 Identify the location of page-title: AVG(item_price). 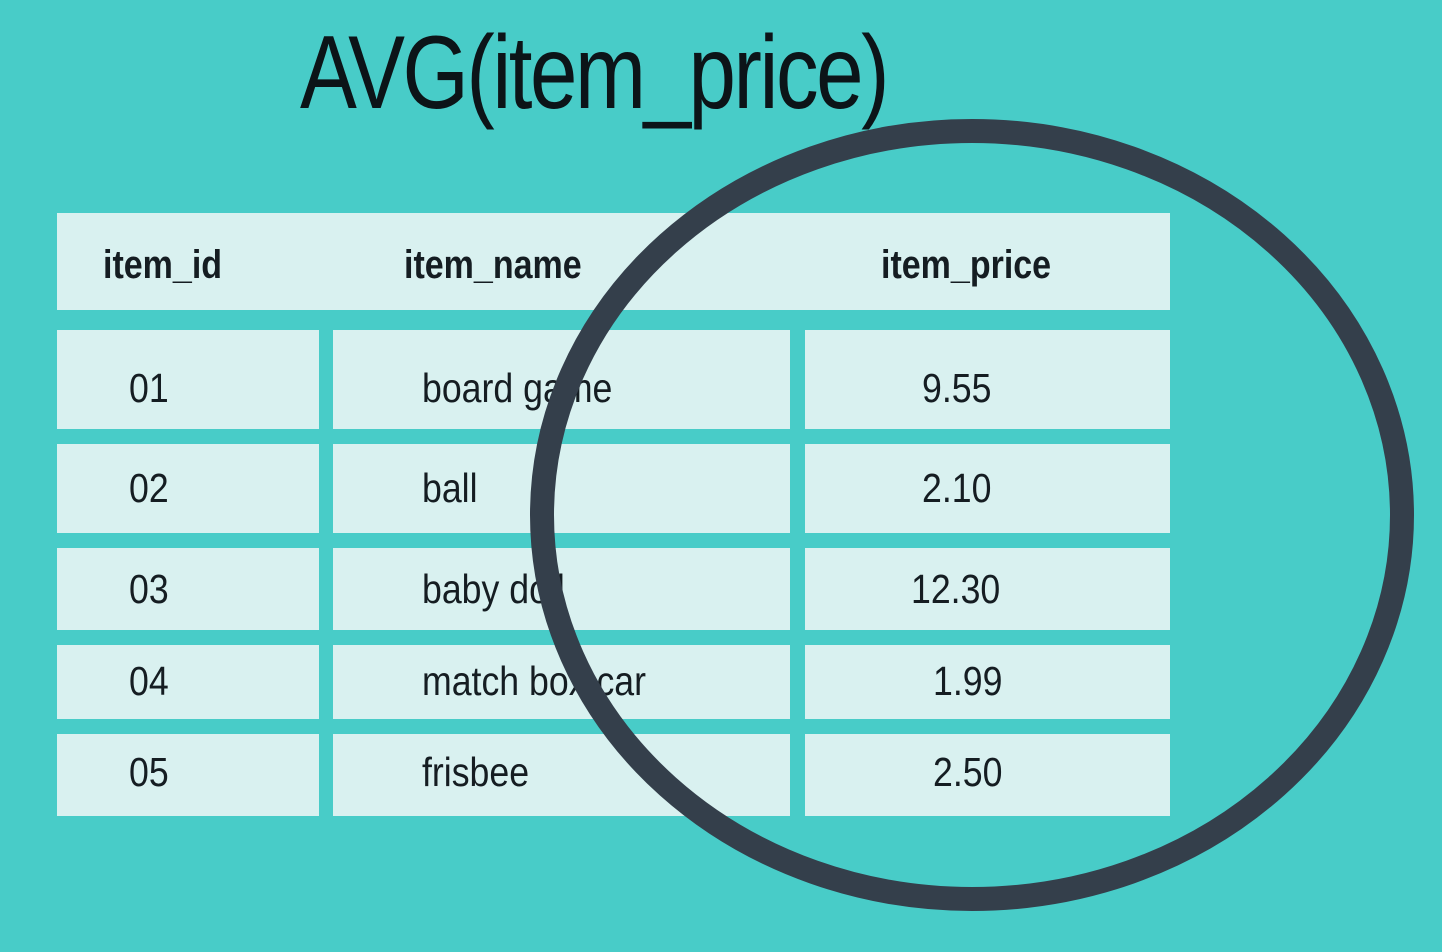
(595, 73).